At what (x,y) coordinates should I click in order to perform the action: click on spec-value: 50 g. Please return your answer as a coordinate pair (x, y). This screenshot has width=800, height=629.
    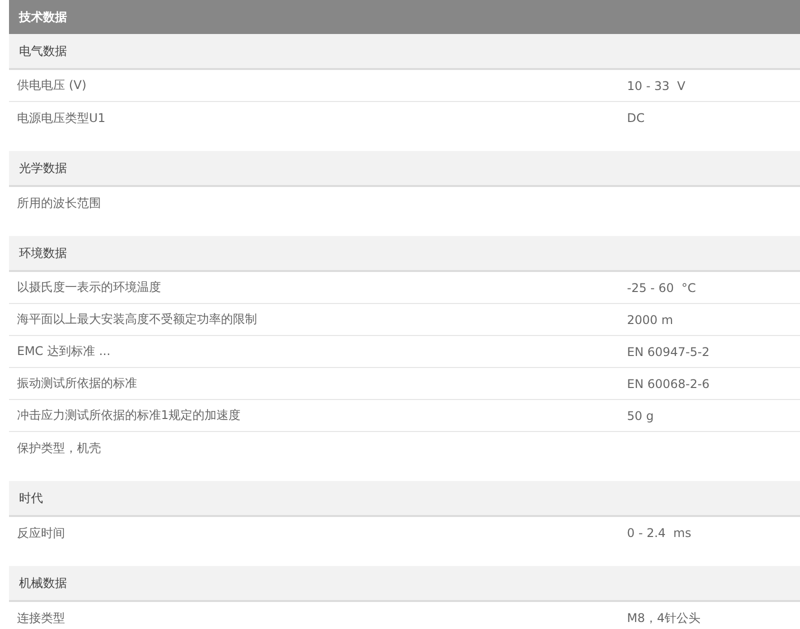
    Looking at the image, I should click on (640, 415).